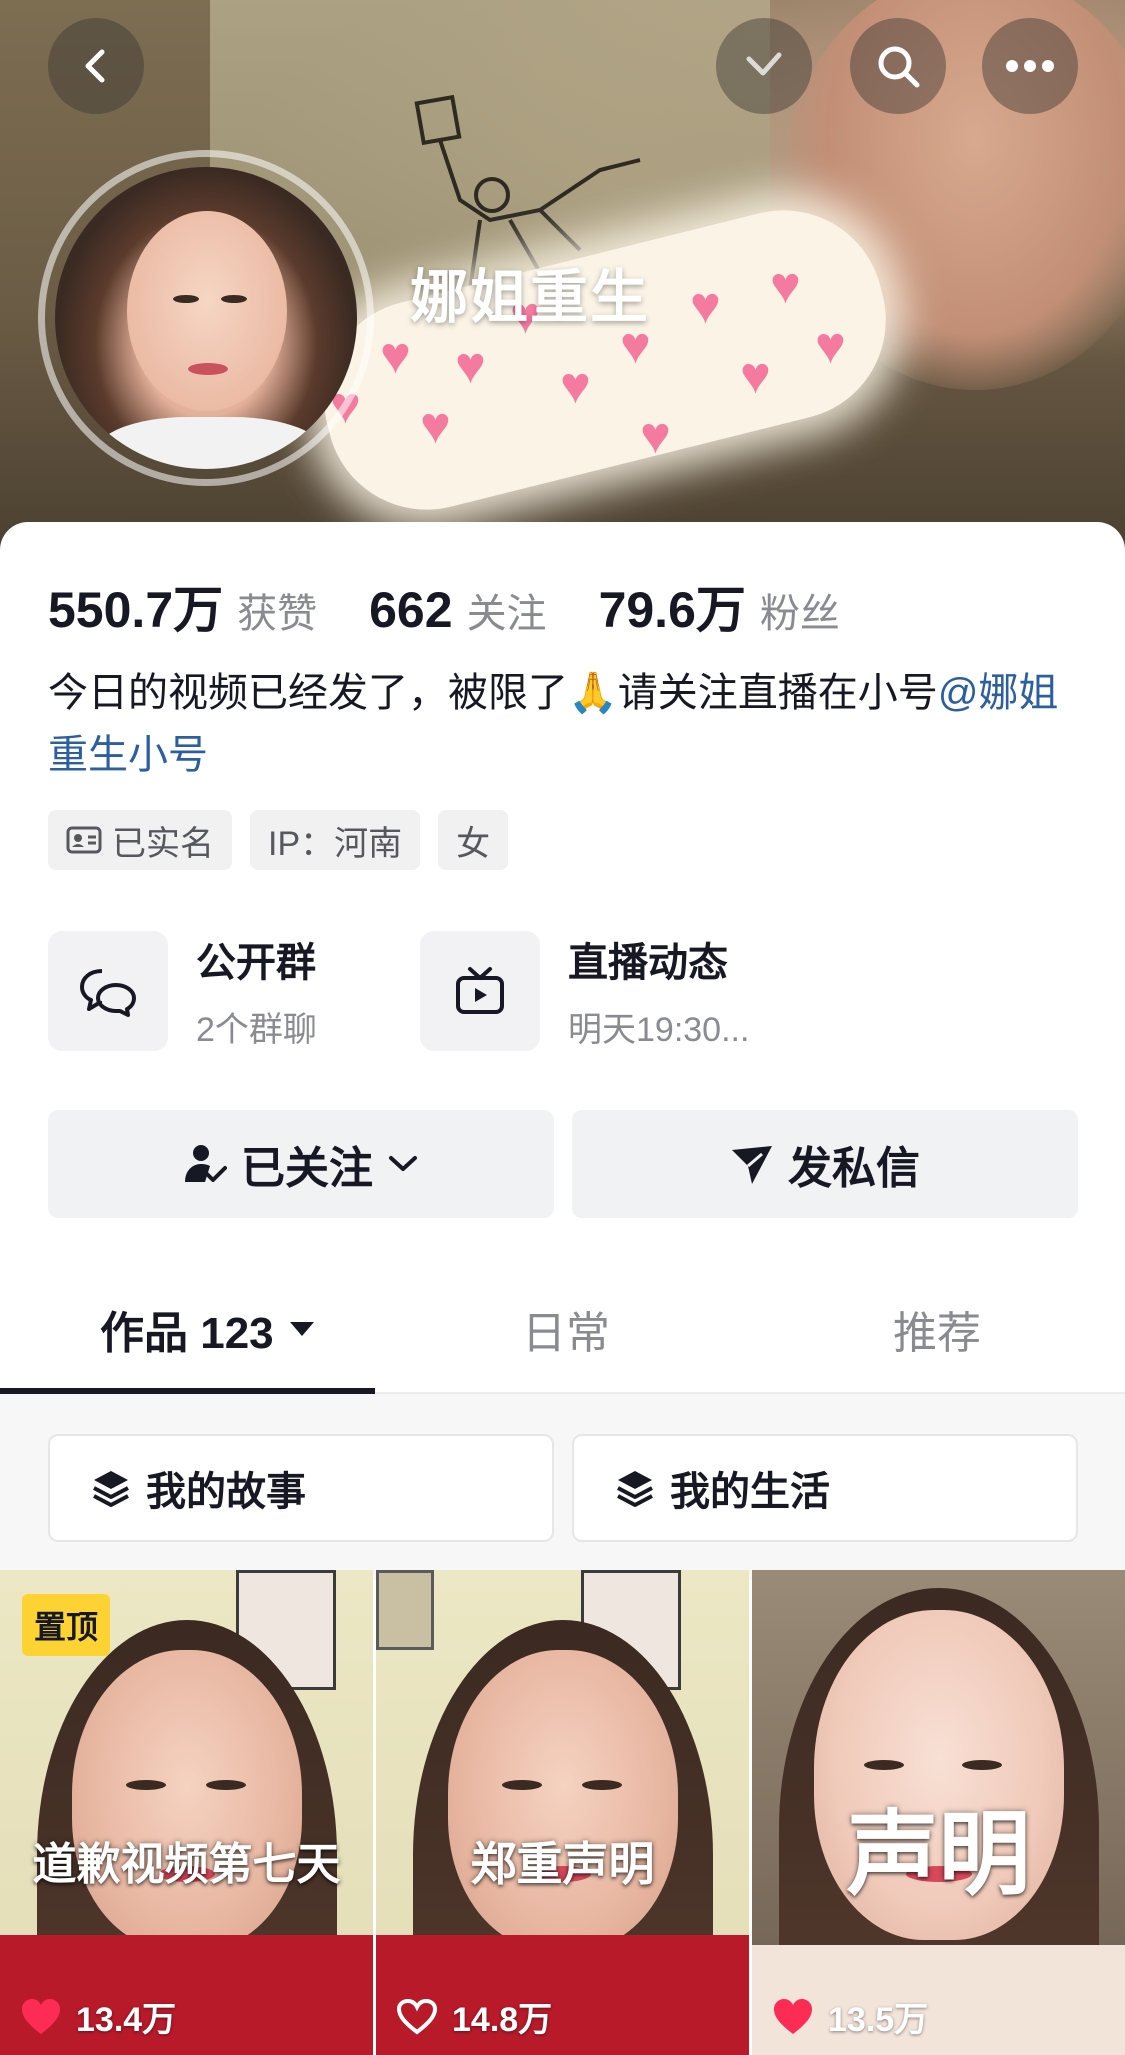  I want to click on tab-daily: 日常, so click(566, 1329).